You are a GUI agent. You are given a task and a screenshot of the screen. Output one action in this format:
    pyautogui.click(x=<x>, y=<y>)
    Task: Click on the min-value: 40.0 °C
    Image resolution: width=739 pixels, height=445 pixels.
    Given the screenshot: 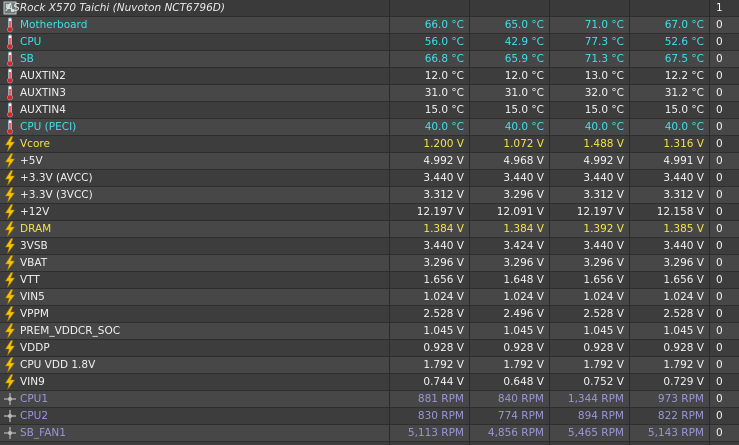 What is the action you would take?
    pyautogui.click(x=524, y=127)
    